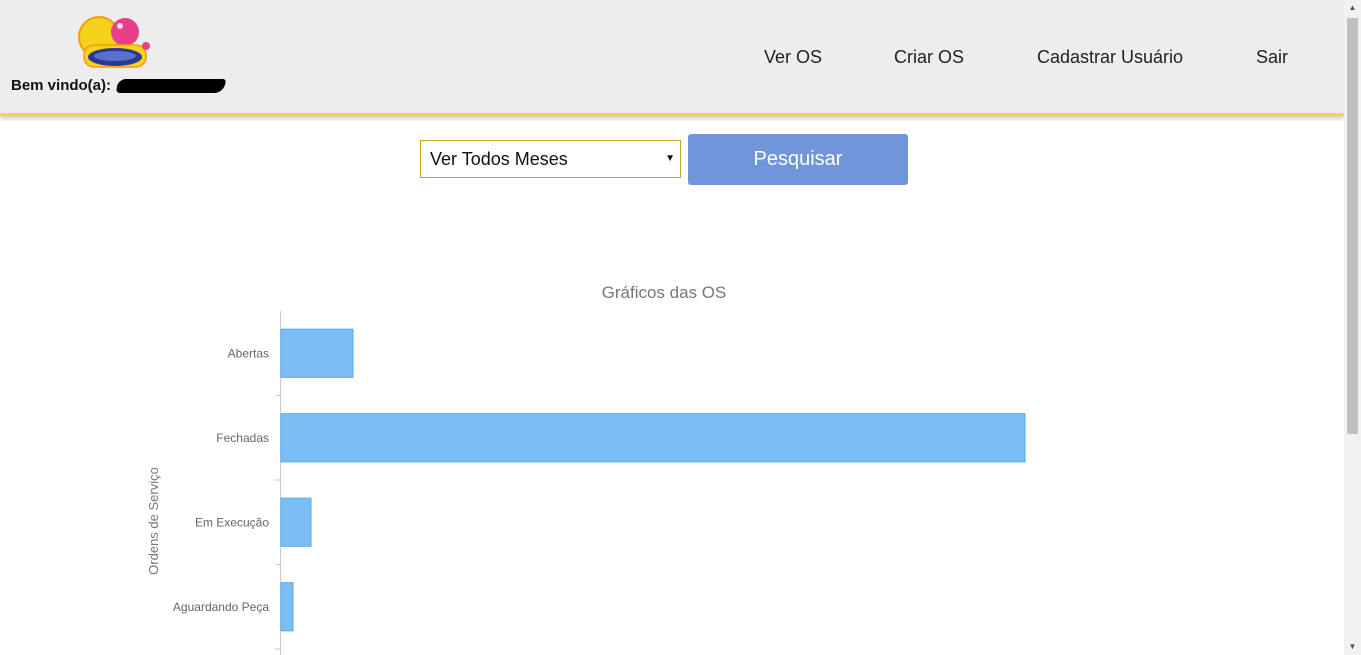 The height and width of the screenshot is (655, 1361). I want to click on nav-sair: Sair, so click(1272, 57).